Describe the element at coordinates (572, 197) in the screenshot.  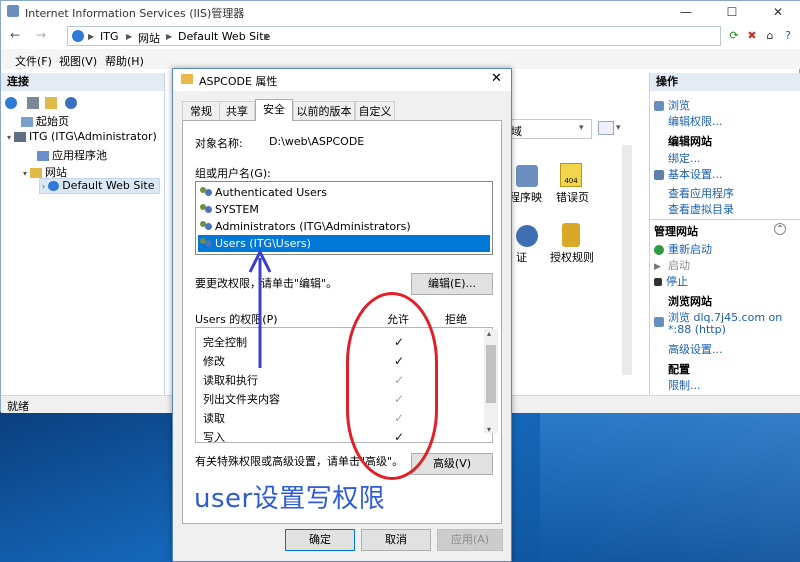
I see `feature-label: 错误页` at that location.